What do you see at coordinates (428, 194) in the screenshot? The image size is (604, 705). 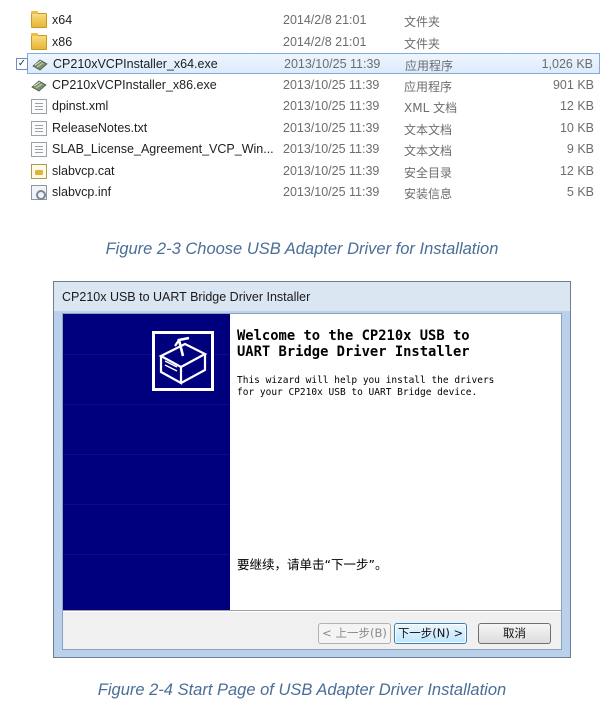 I see `file-type: 安装信息` at bounding box center [428, 194].